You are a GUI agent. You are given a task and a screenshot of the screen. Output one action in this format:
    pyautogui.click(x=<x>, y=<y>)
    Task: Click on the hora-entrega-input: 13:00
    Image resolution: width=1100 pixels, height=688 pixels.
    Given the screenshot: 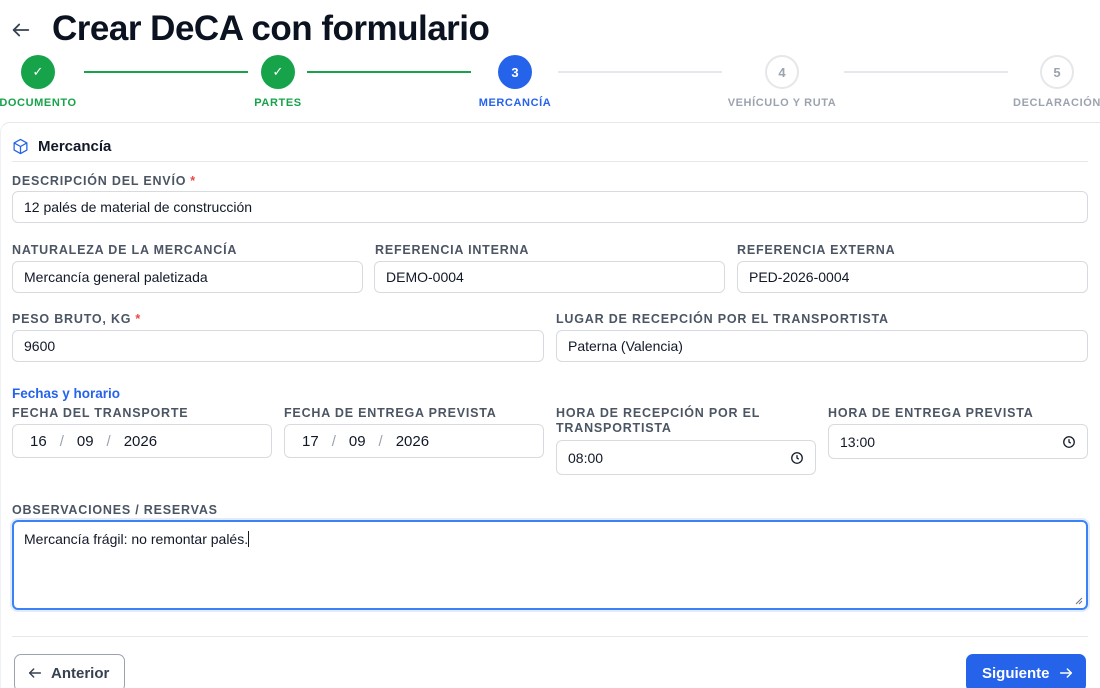 What is the action you would take?
    pyautogui.click(x=958, y=441)
    